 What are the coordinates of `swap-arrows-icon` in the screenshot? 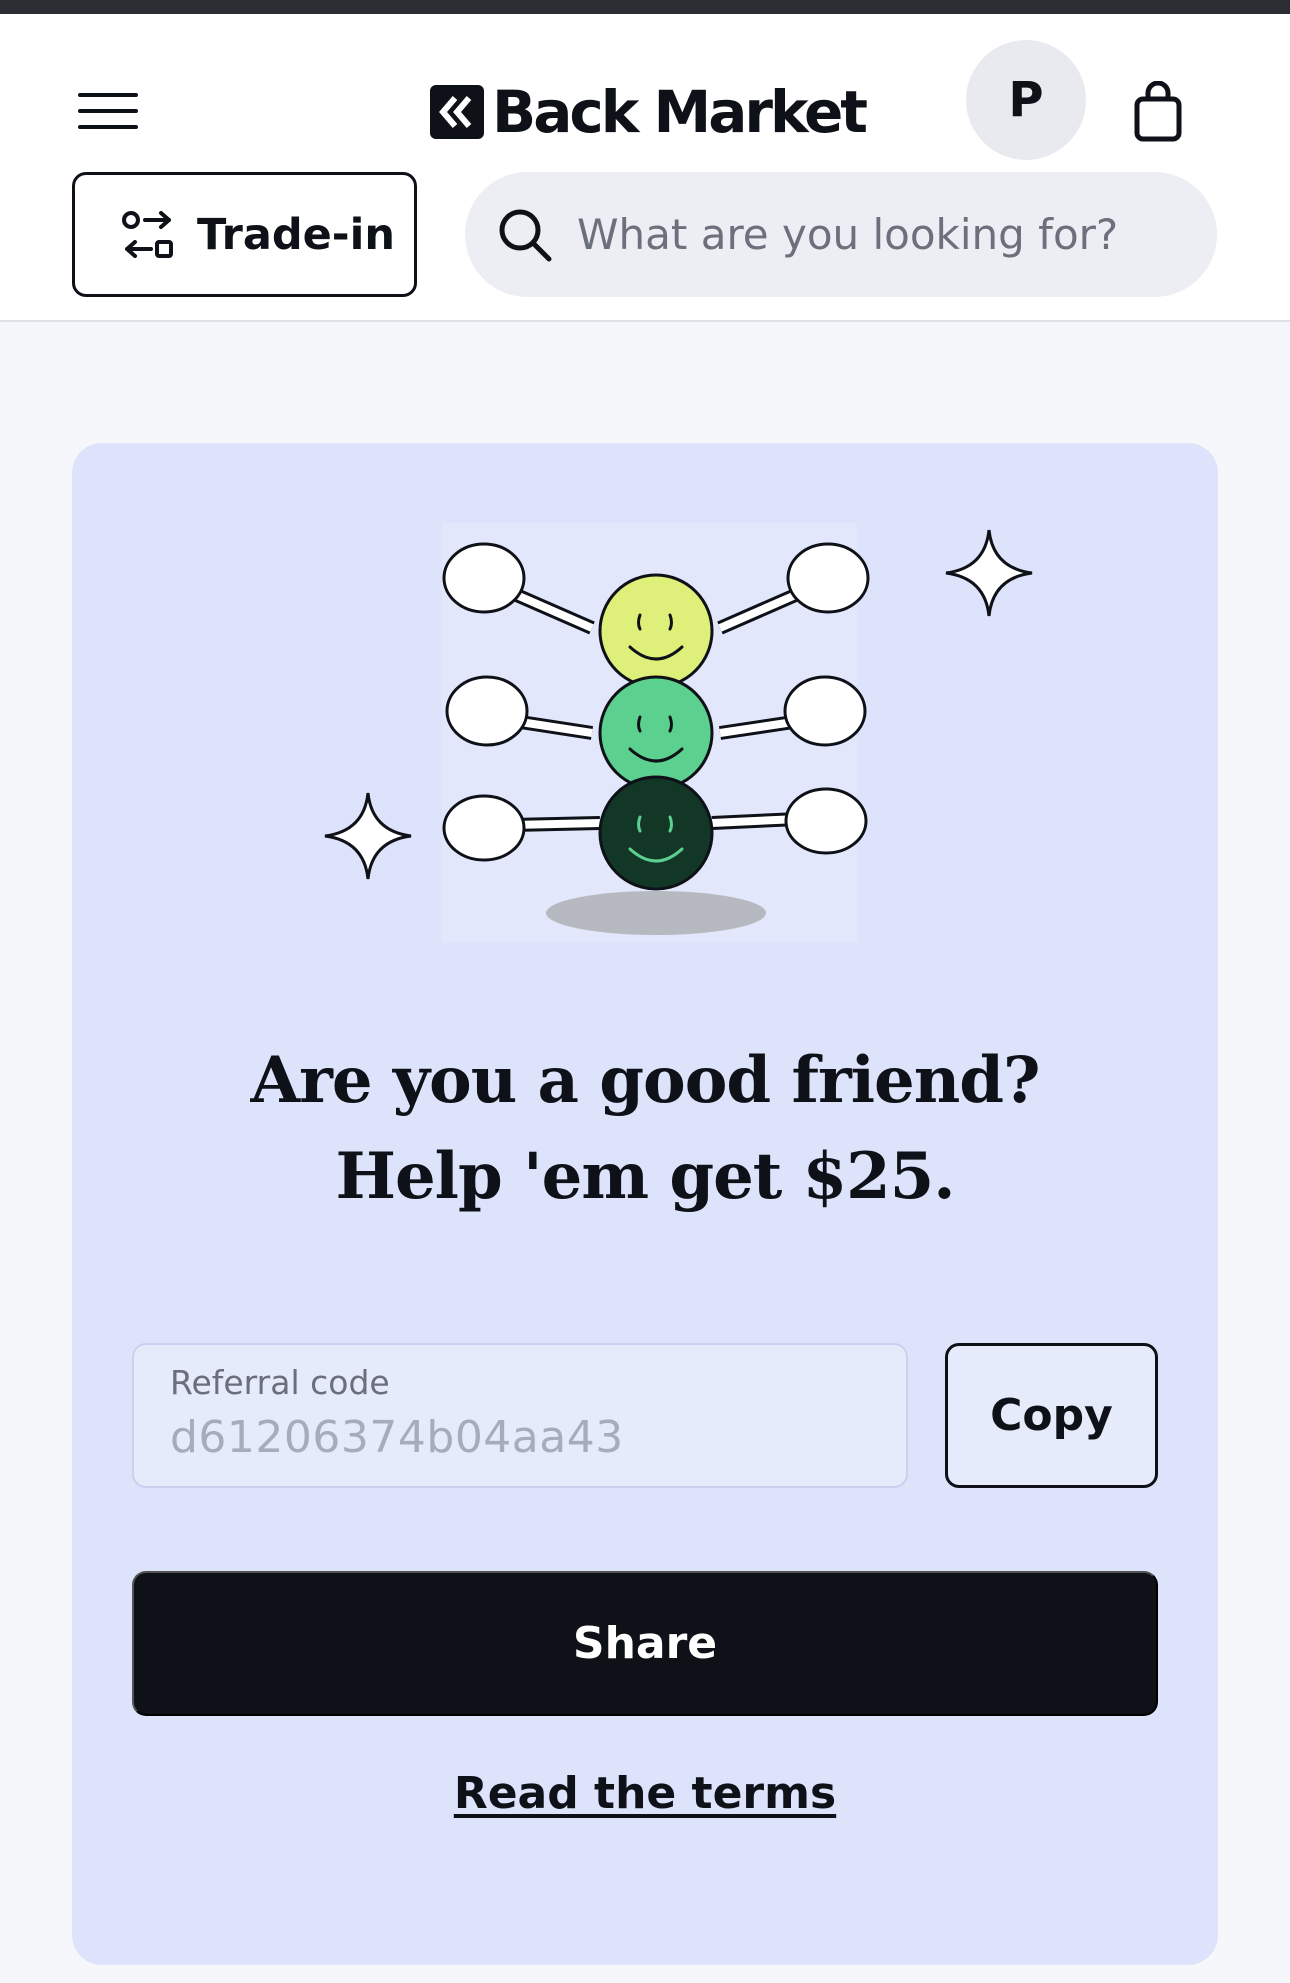 It's located at (147, 234).